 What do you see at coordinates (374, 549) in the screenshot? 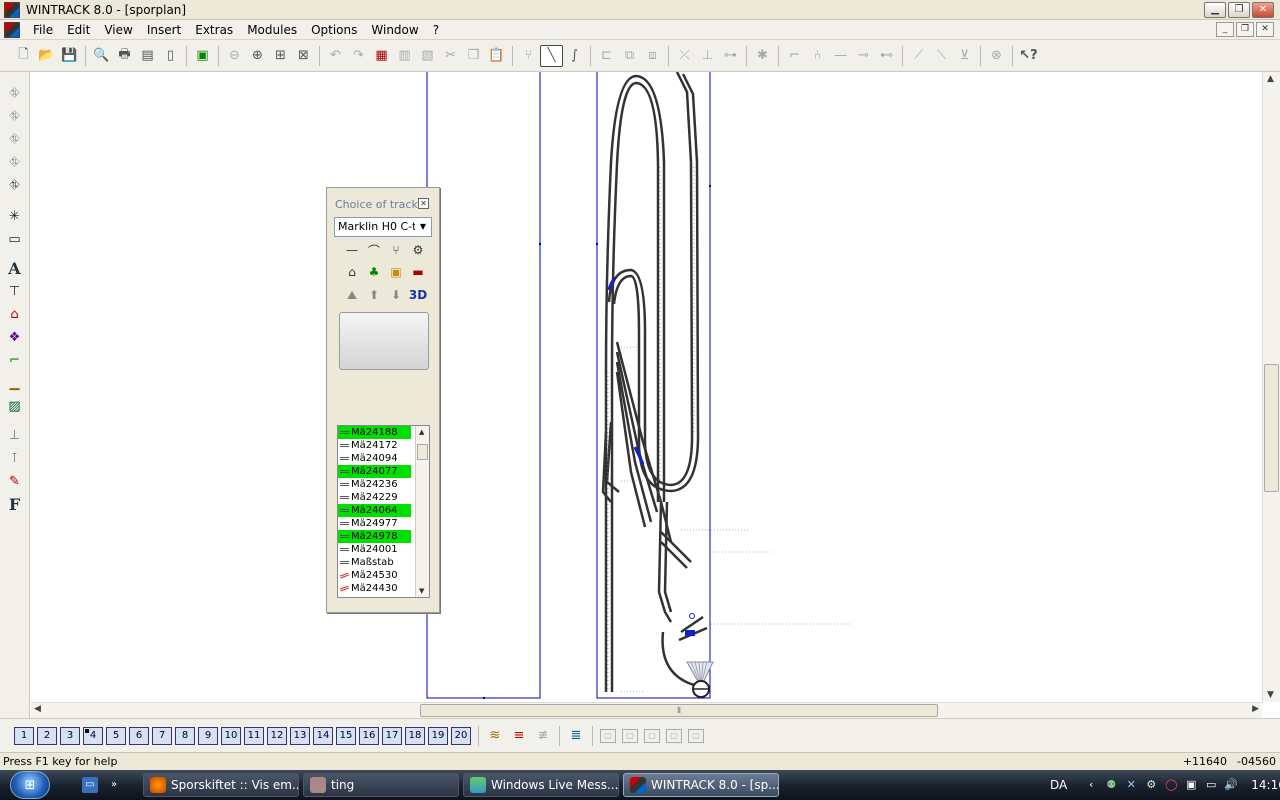
I see `track-list-item: Mä24001` at bounding box center [374, 549].